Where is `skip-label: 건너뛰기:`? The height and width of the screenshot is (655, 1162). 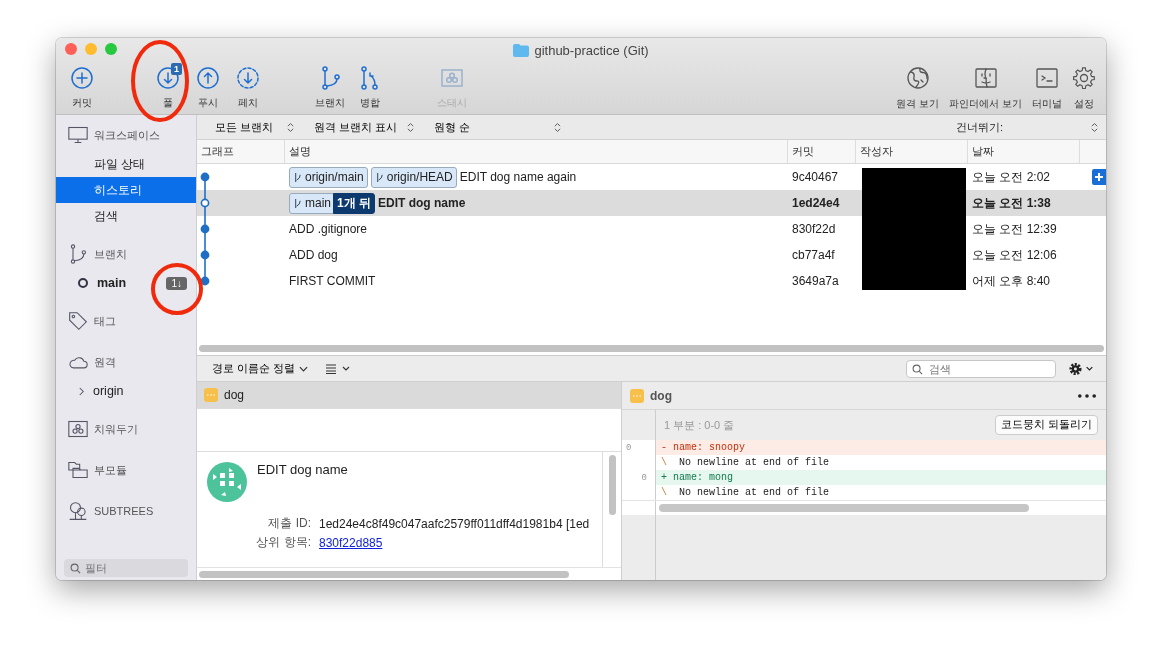 skip-label: 건너뛰기: is located at coordinates (979, 127).